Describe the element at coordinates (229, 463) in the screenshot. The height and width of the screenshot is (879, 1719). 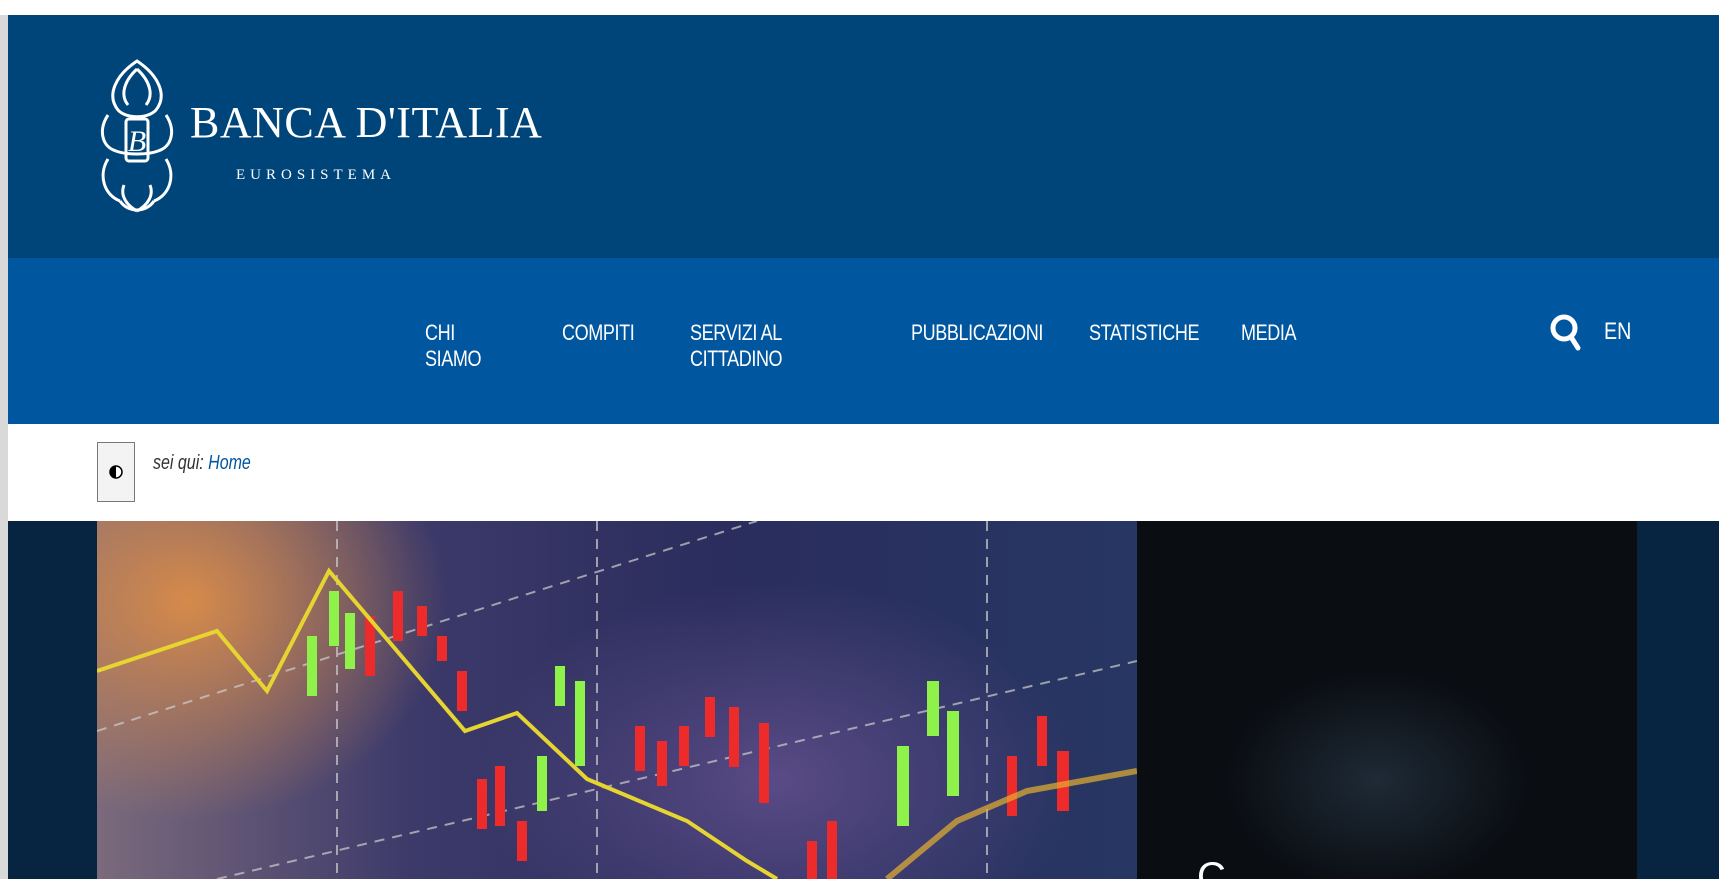
I see `breadcrumb-home-link: Home` at that location.